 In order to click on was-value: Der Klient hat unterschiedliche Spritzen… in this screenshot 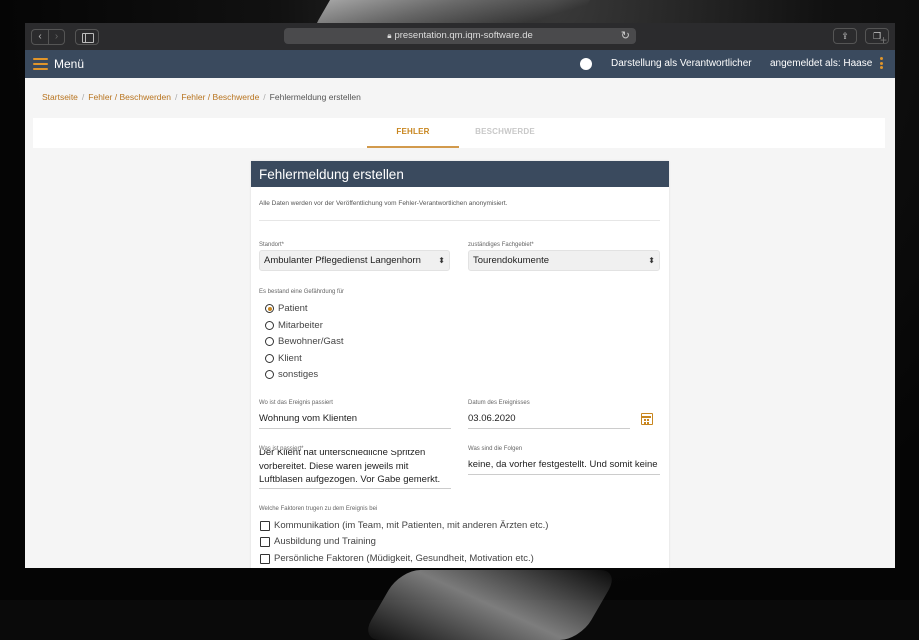, I will do `click(350, 467)`.